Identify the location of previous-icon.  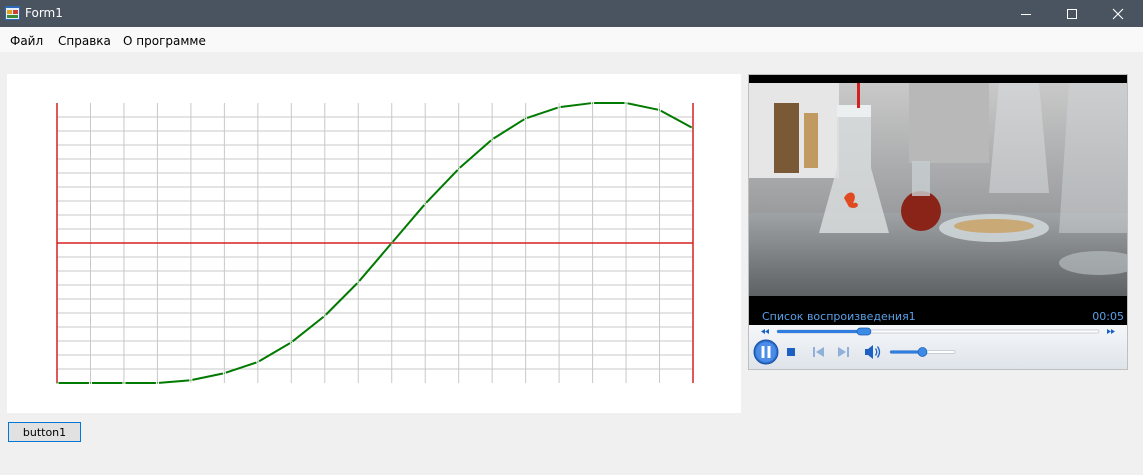
(818, 352).